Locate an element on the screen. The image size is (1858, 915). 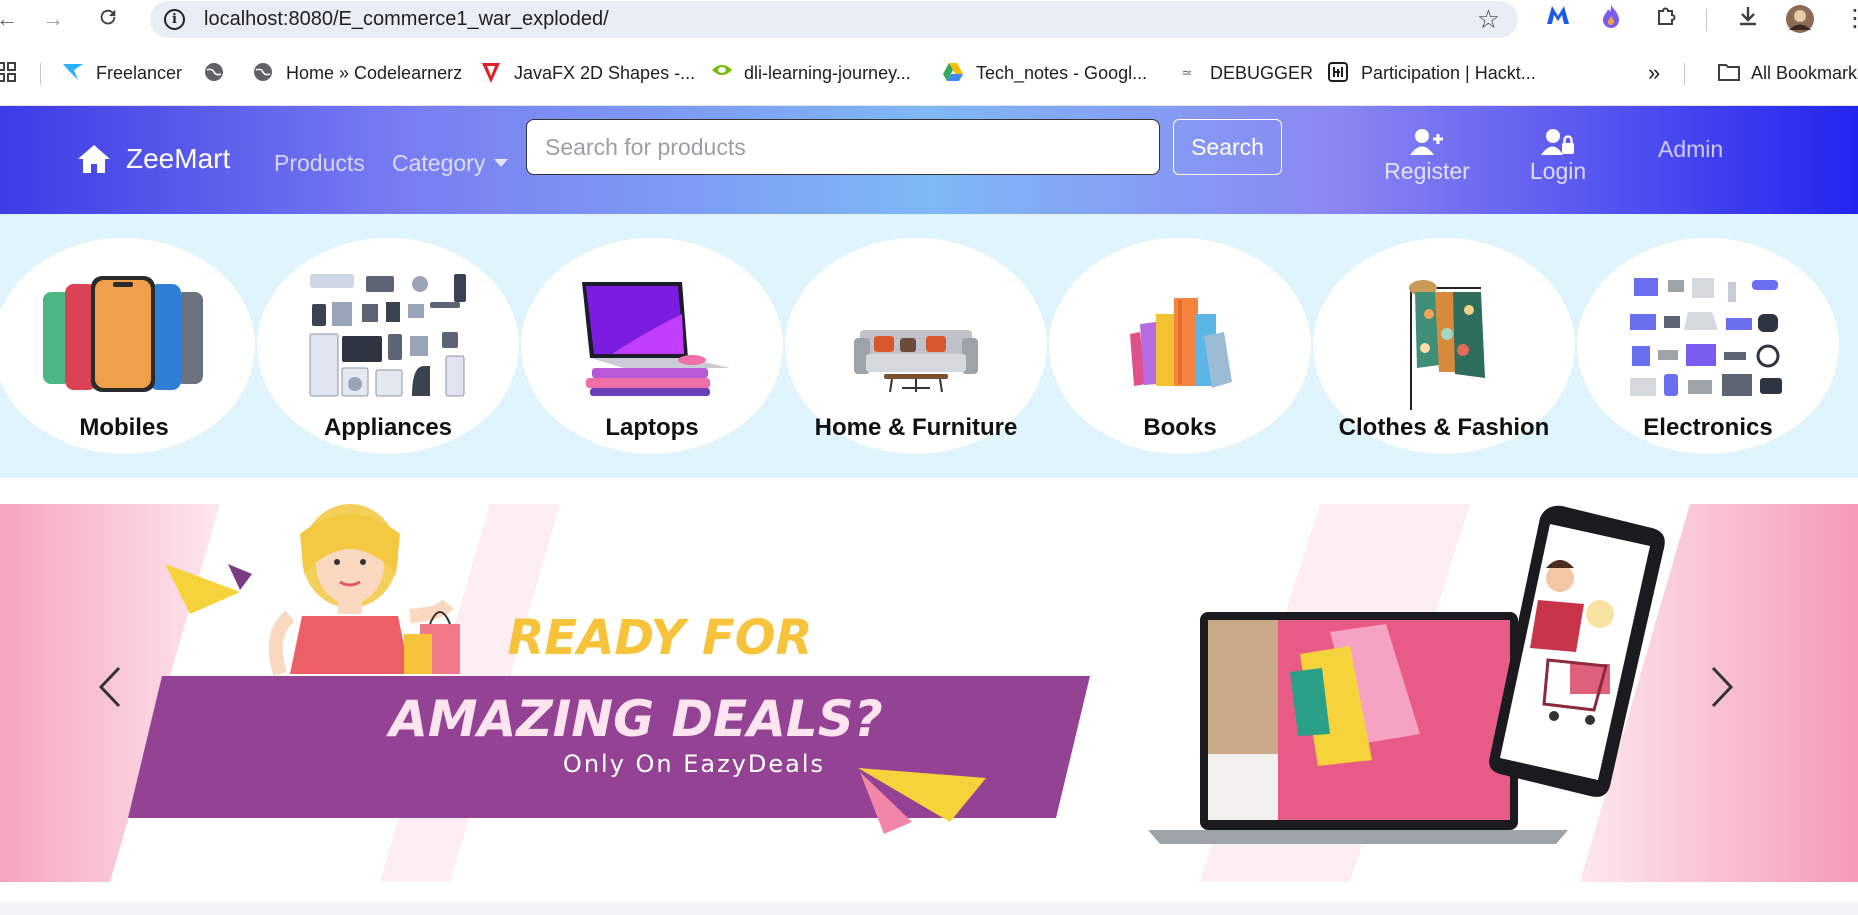
category-home-furniture: Home & Furniture is located at coordinates (916, 346).